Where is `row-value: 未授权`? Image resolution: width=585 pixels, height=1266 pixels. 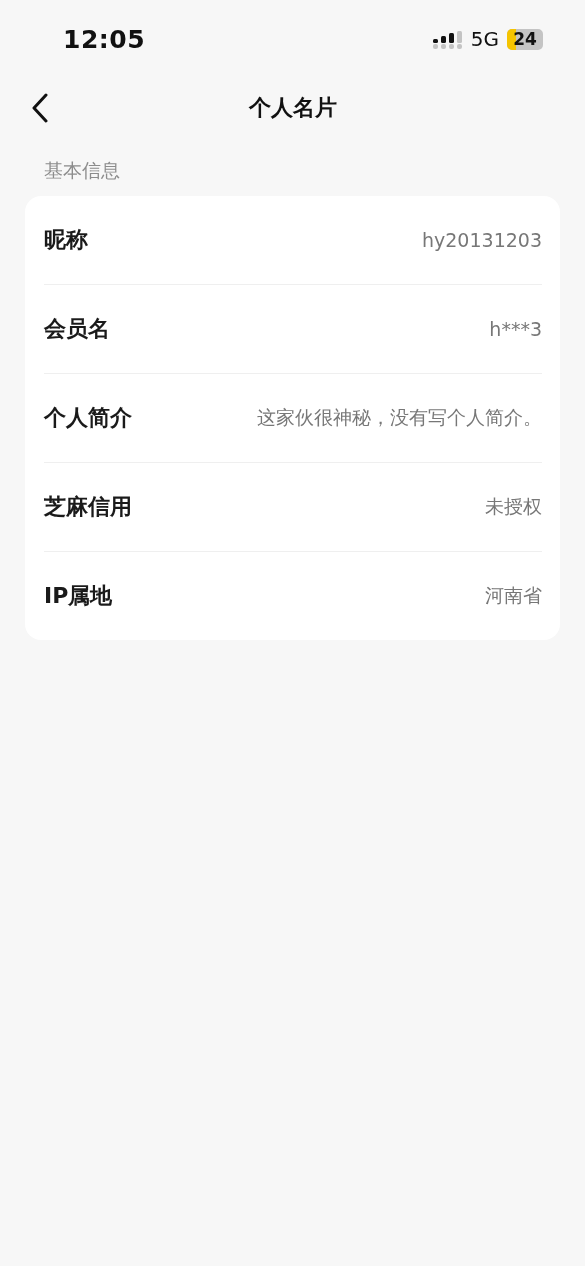 row-value: 未授权 is located at coordinates (513, 506).